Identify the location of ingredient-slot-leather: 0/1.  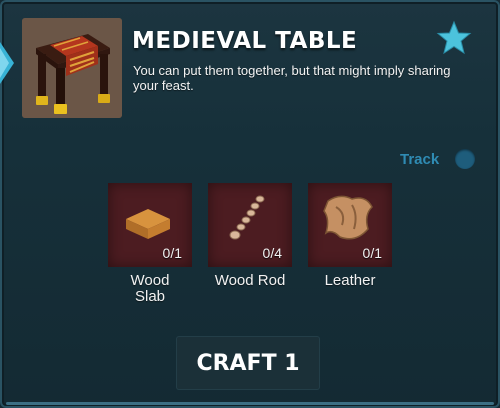
(350, 225).